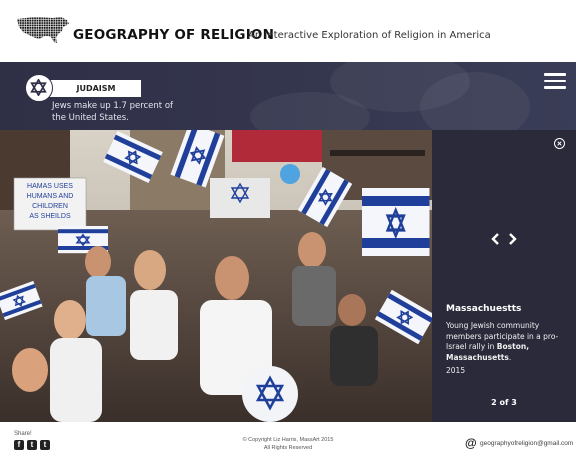 The height and width of the screenshot is (460, 576). Describe the element at coordinates (32, 445) in the screenshot. I see `tumblr-icon: t` at that location.